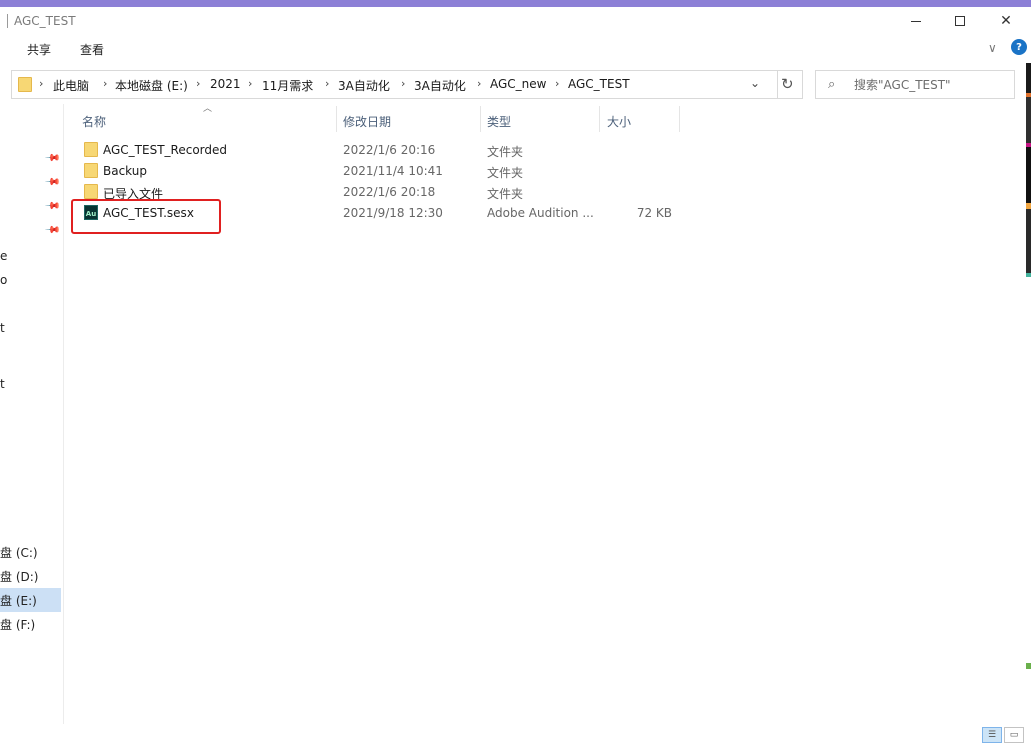 The height and width of the screenshot is (745, 1031). I want to click on close-icon: ✕, so click(1006, 21).